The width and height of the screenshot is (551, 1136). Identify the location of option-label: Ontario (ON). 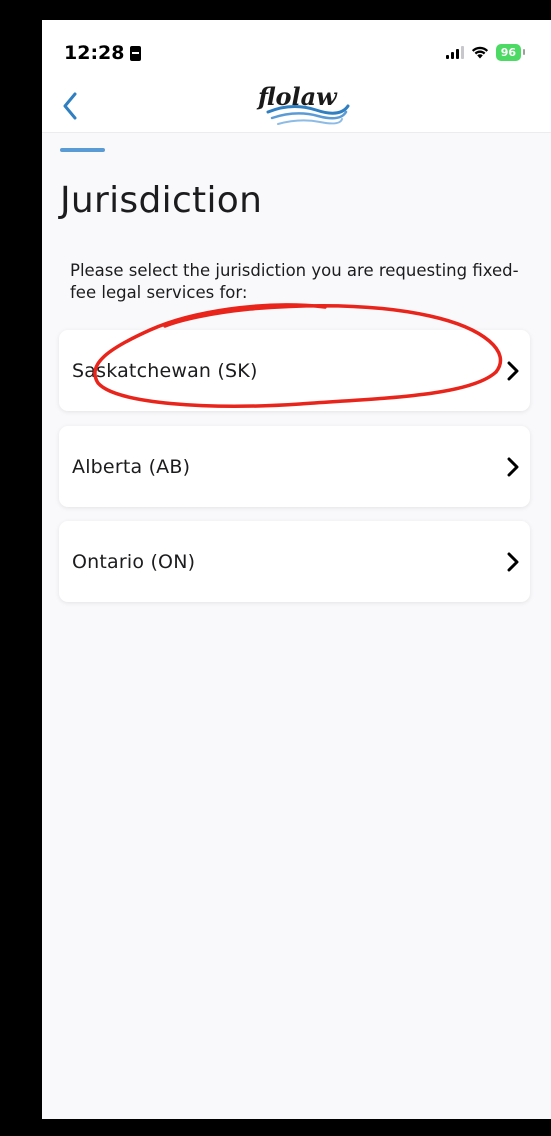
(134, 561).